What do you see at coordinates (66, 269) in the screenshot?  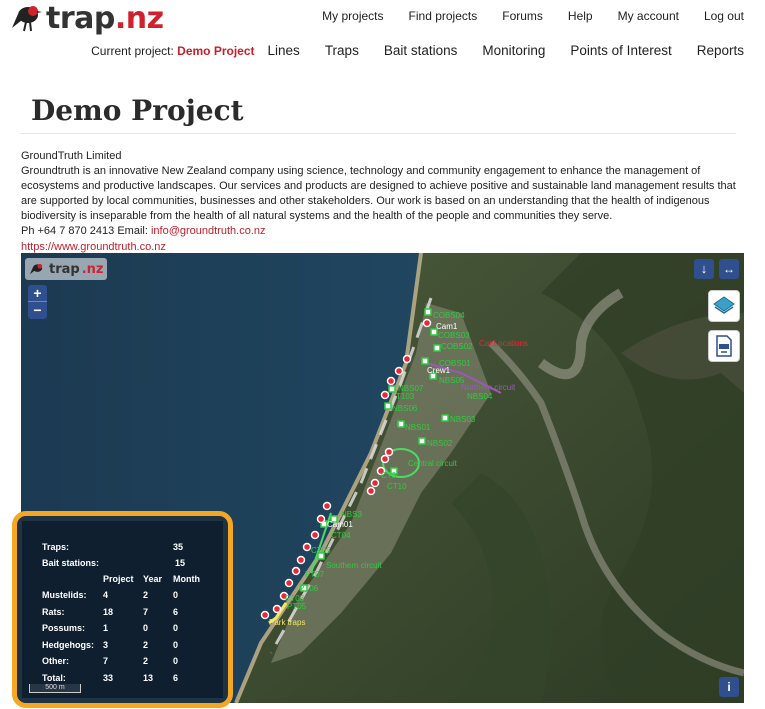 I see `map-brand-logo: trap .nz` at bounding box center [66, 269].